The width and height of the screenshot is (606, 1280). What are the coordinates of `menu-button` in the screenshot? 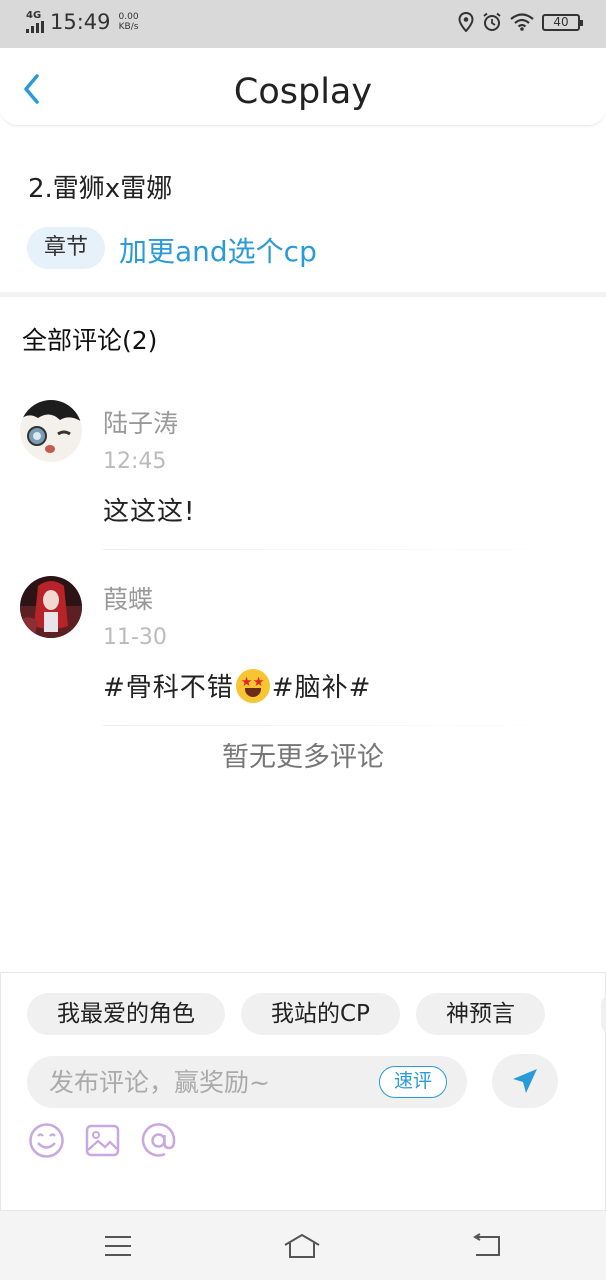 It's located at (118, 1246).